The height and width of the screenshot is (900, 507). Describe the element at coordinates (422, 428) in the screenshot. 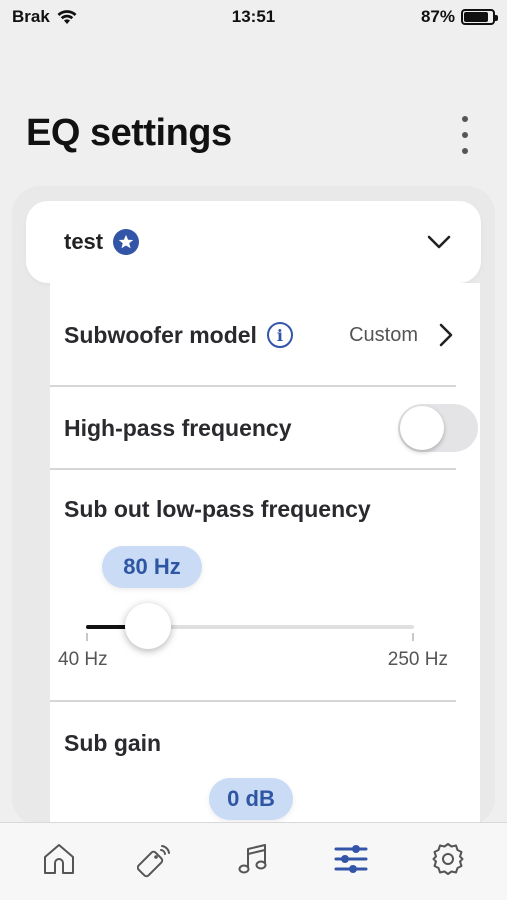

I see `toggle-knob` at that location.